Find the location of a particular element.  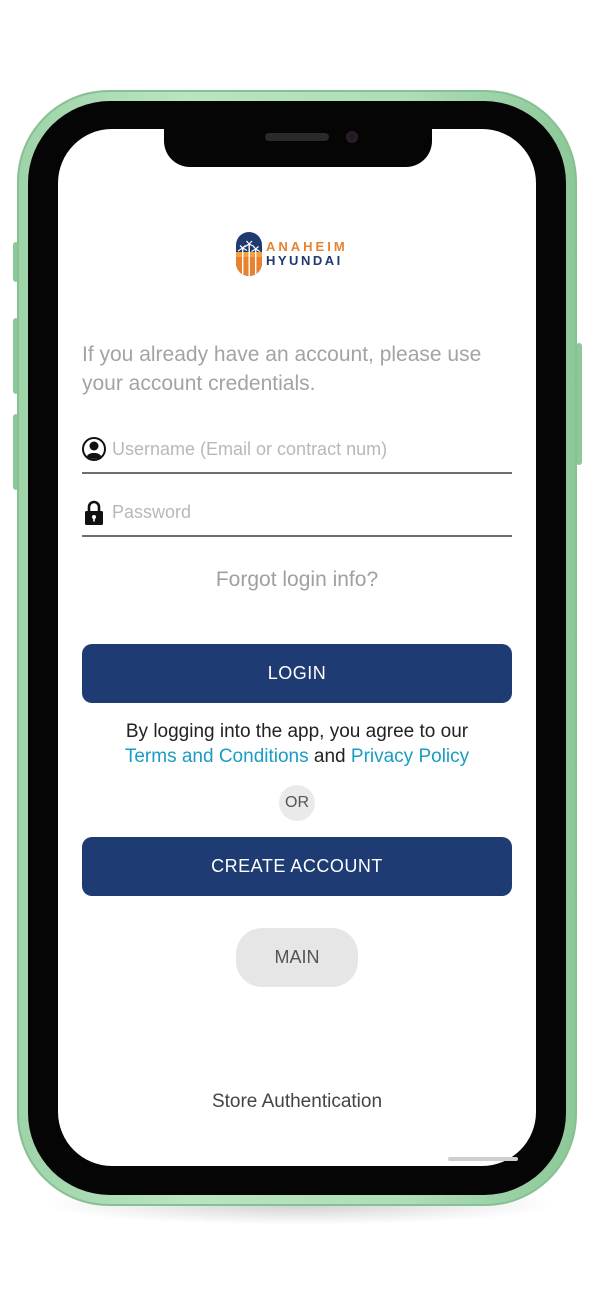

password-input is located at coordinates (307, 512).